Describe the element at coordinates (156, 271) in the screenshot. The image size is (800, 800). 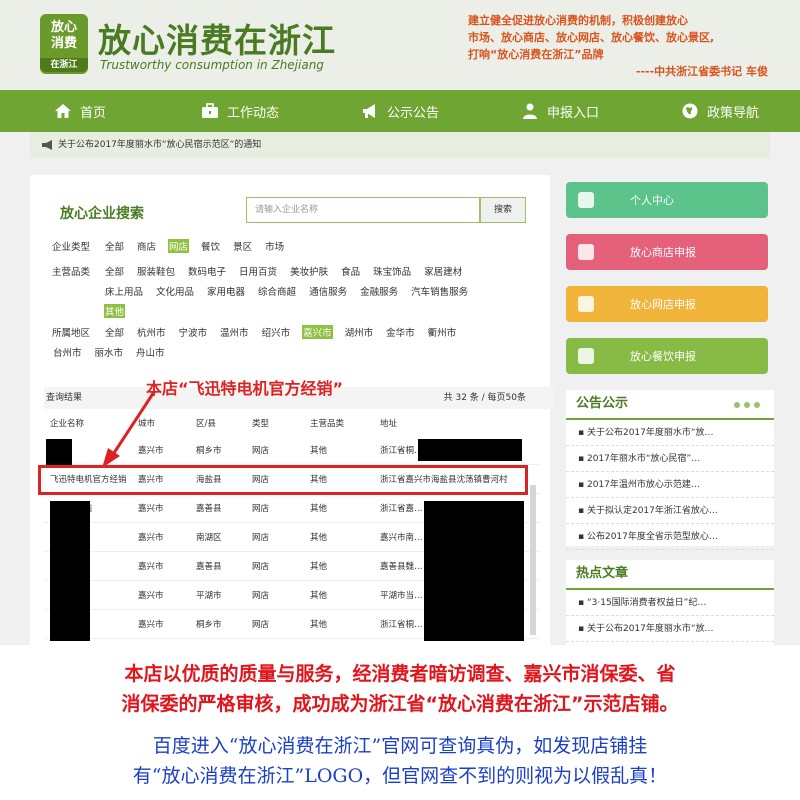
I see `filter-option: 服装鞋包` at that location.